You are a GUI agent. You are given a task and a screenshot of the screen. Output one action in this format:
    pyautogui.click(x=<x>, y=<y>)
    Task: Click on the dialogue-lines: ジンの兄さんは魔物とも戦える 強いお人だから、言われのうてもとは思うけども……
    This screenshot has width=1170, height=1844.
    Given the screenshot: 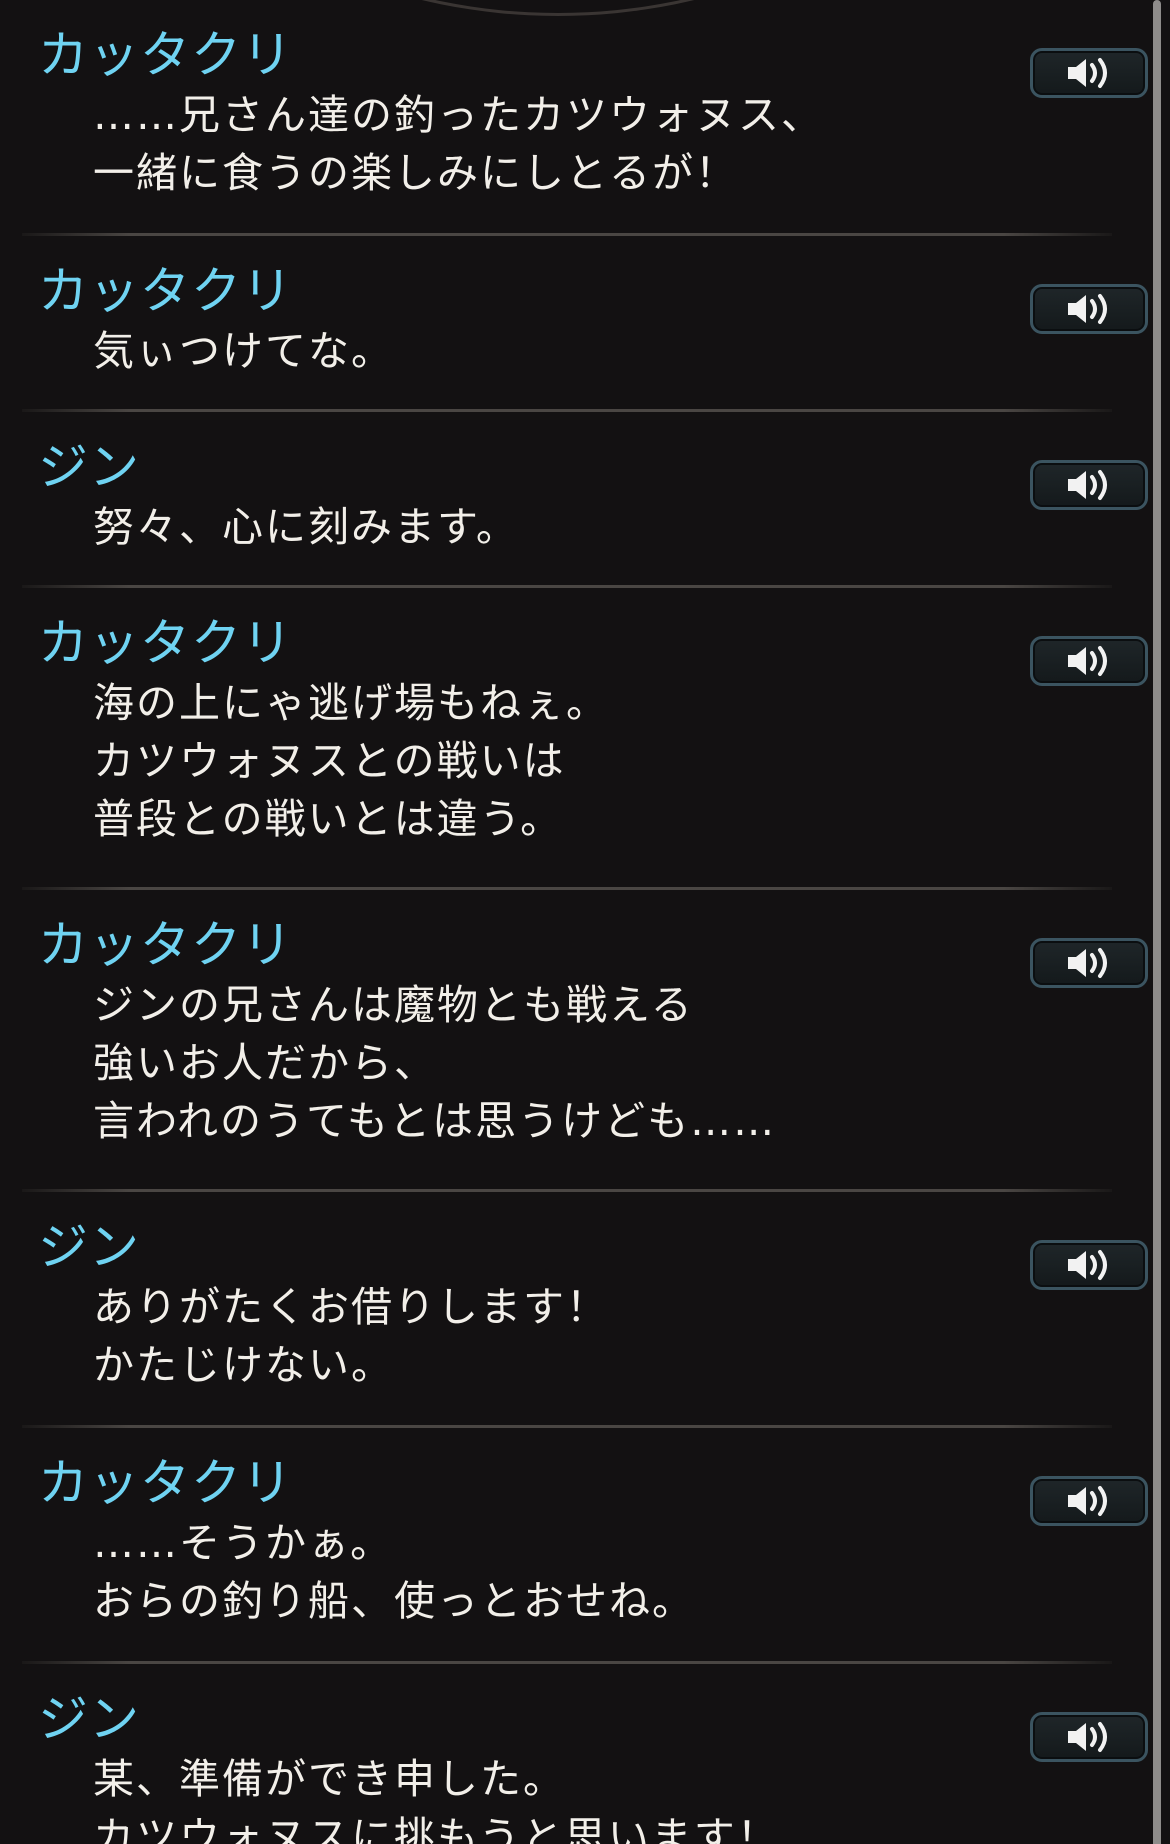 What is the action you would take?
    pyautogui.click(x=434, y=1063)
    